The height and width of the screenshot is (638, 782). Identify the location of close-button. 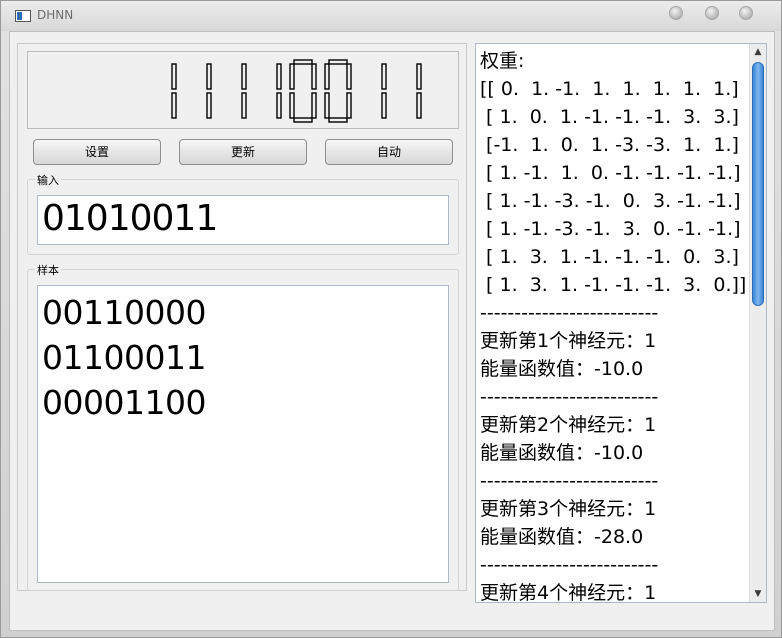
(746, 13).